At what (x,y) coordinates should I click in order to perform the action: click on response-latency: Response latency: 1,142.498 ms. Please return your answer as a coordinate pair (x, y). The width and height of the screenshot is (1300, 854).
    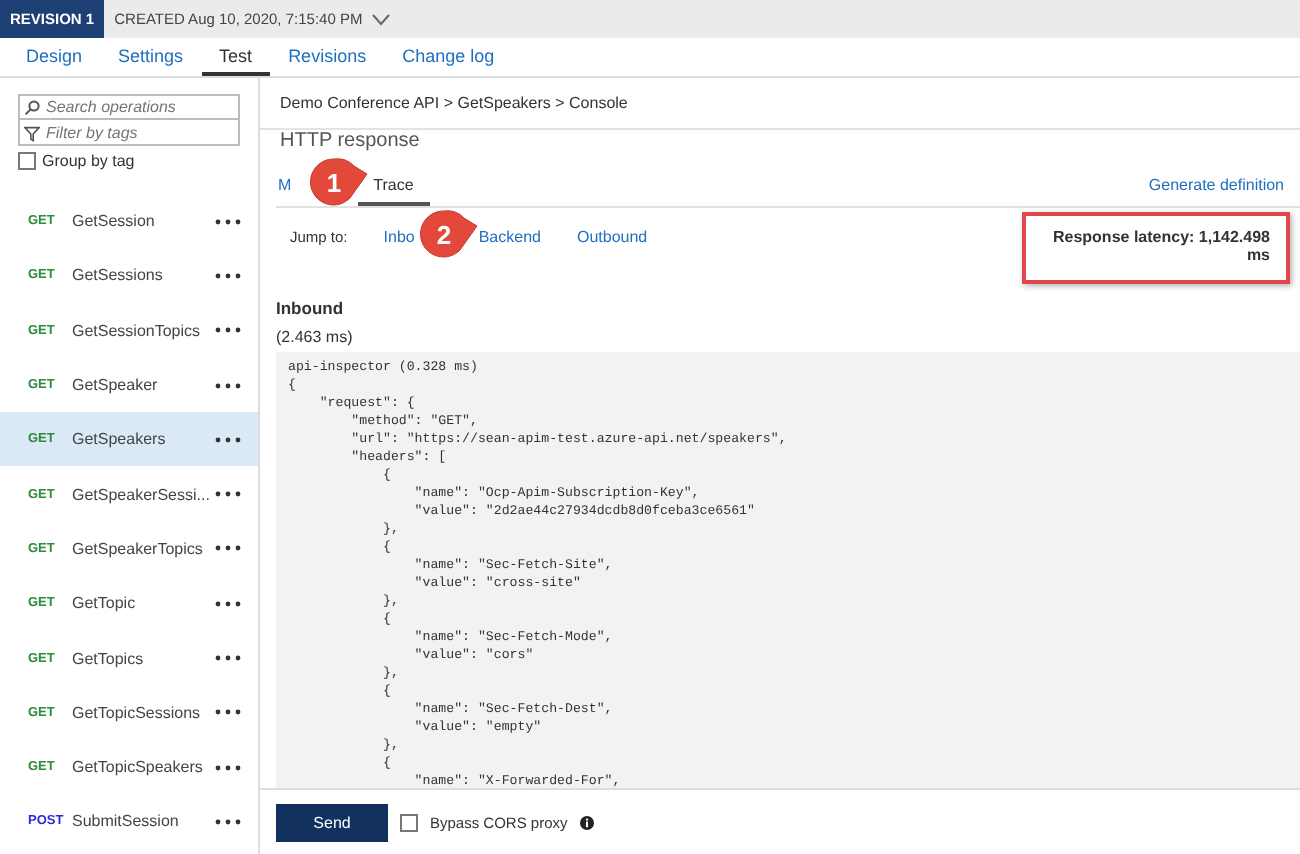
    Looking at the image, I should click on (1156, 248).